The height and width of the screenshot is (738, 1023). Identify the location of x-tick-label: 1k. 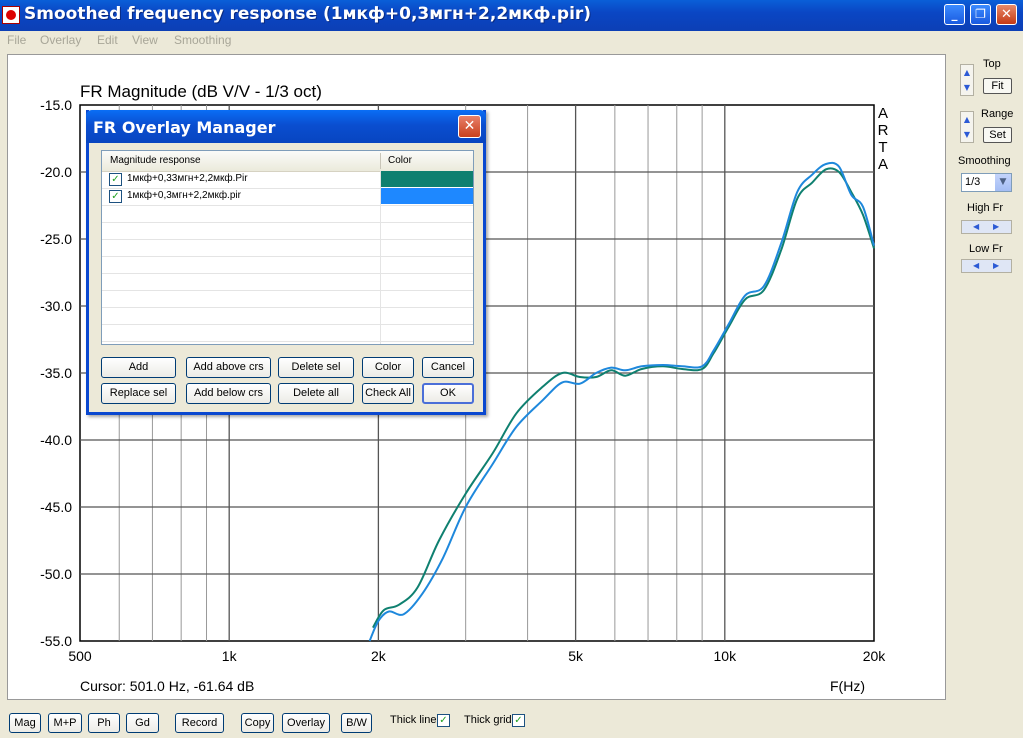
(230, 656).